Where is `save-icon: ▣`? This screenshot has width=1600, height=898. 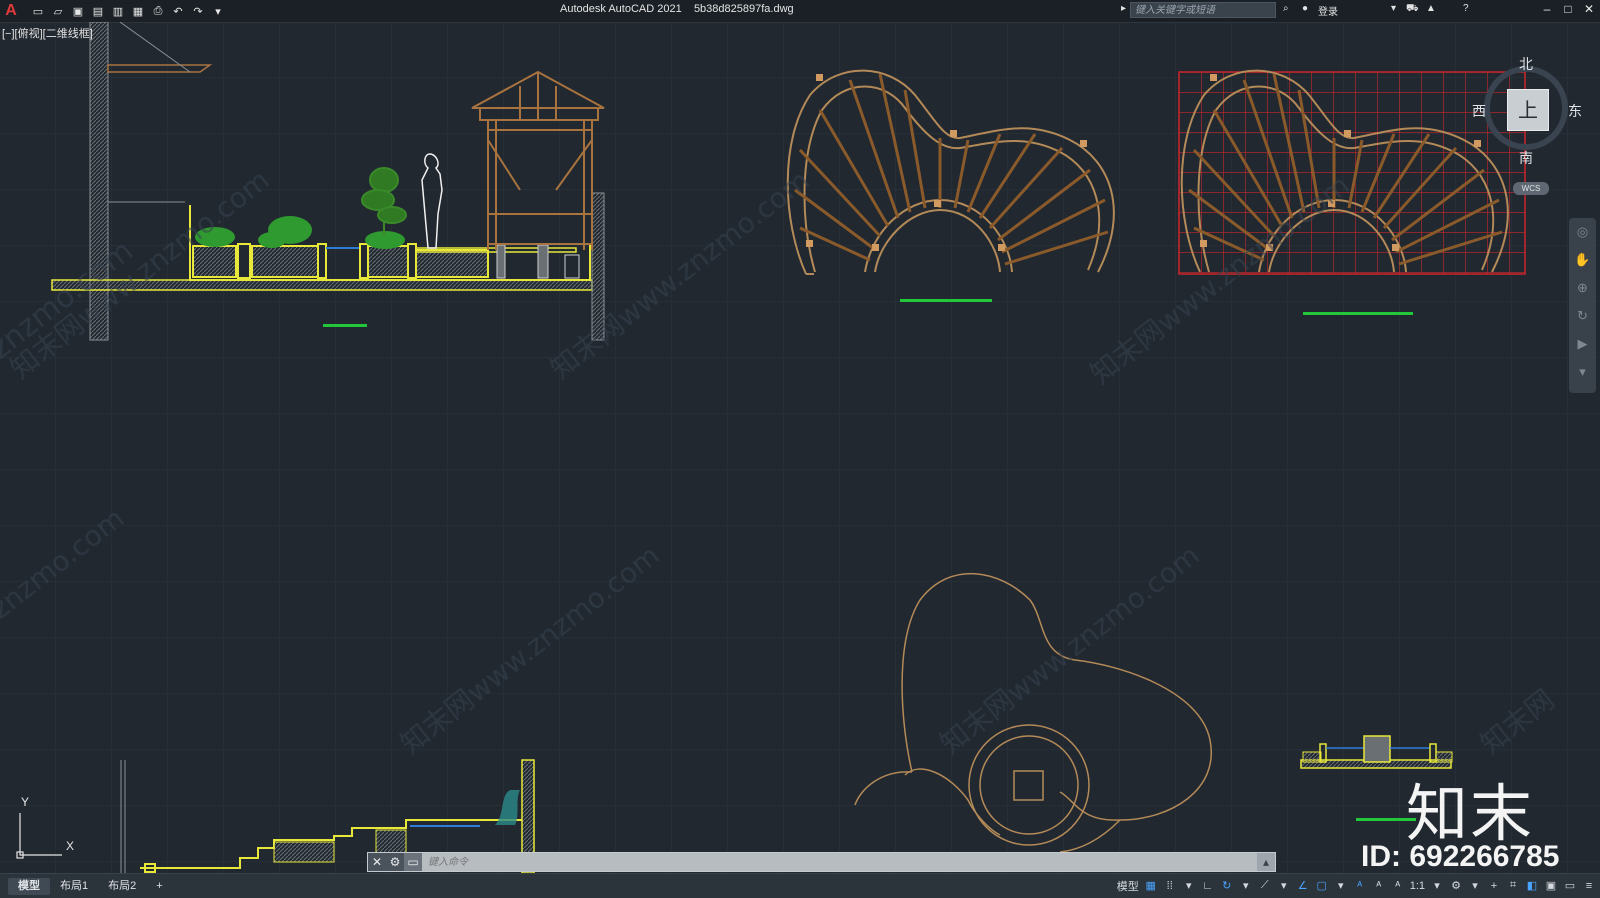
save-icon: ▣ is located at coordinates (78, 11).